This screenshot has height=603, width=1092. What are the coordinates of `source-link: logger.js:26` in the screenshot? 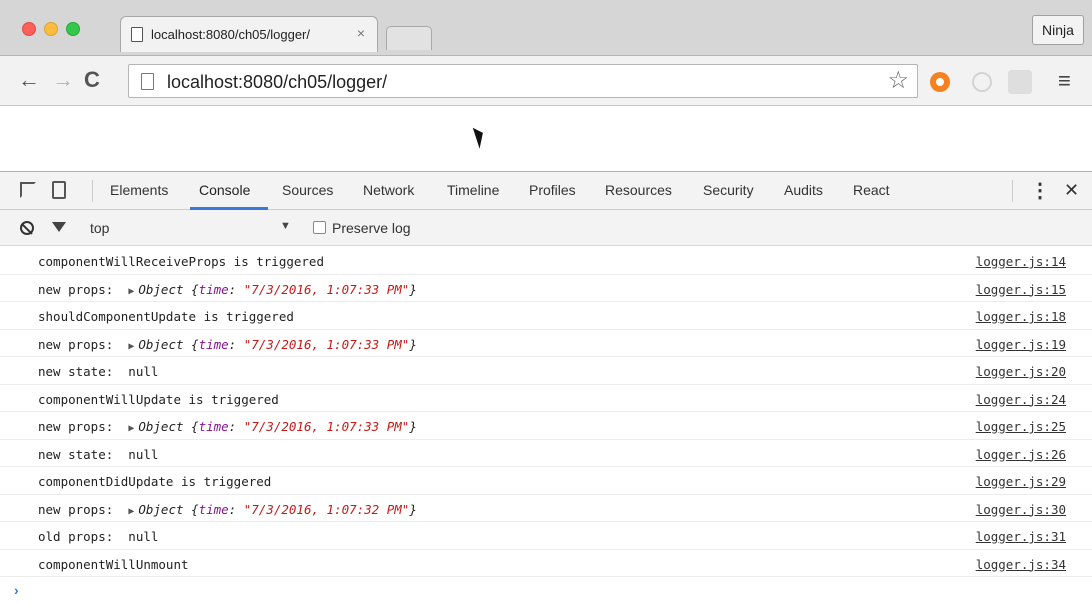 It's located at (1021, 454).